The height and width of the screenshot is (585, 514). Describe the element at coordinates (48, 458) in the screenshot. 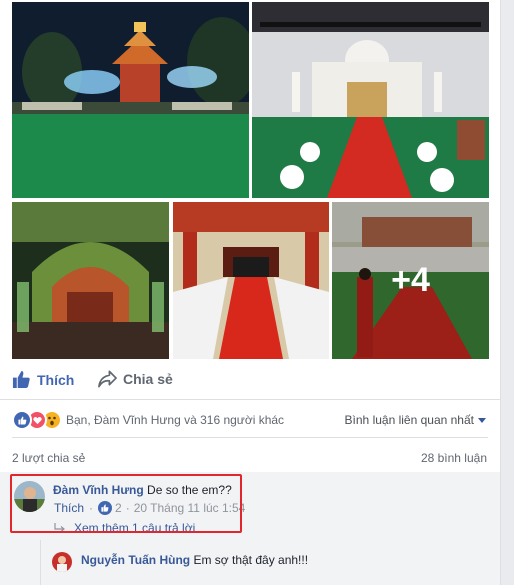

I see `share-count: 2 lượt chia sẻ` at that location.